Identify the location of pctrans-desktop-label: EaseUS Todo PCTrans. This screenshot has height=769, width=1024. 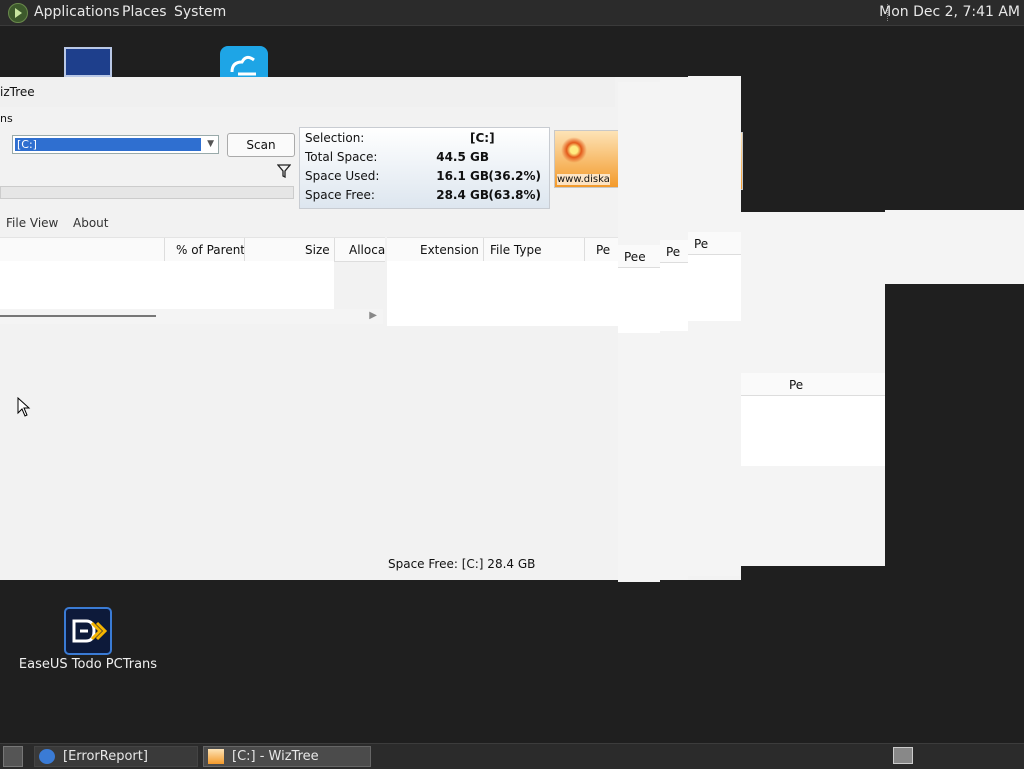
(88, 664).